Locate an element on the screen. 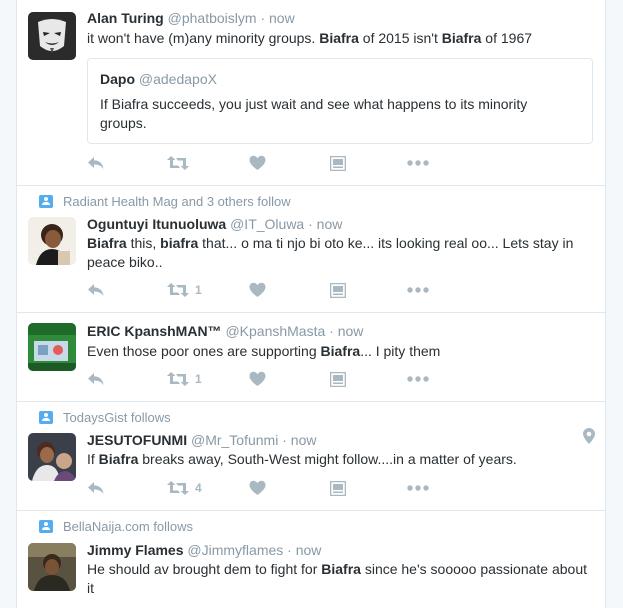 The width and height of the screenshot is (623, 608). tweet-header: Alan Turing @phatboislym · now is located at coordinates (191, 18).